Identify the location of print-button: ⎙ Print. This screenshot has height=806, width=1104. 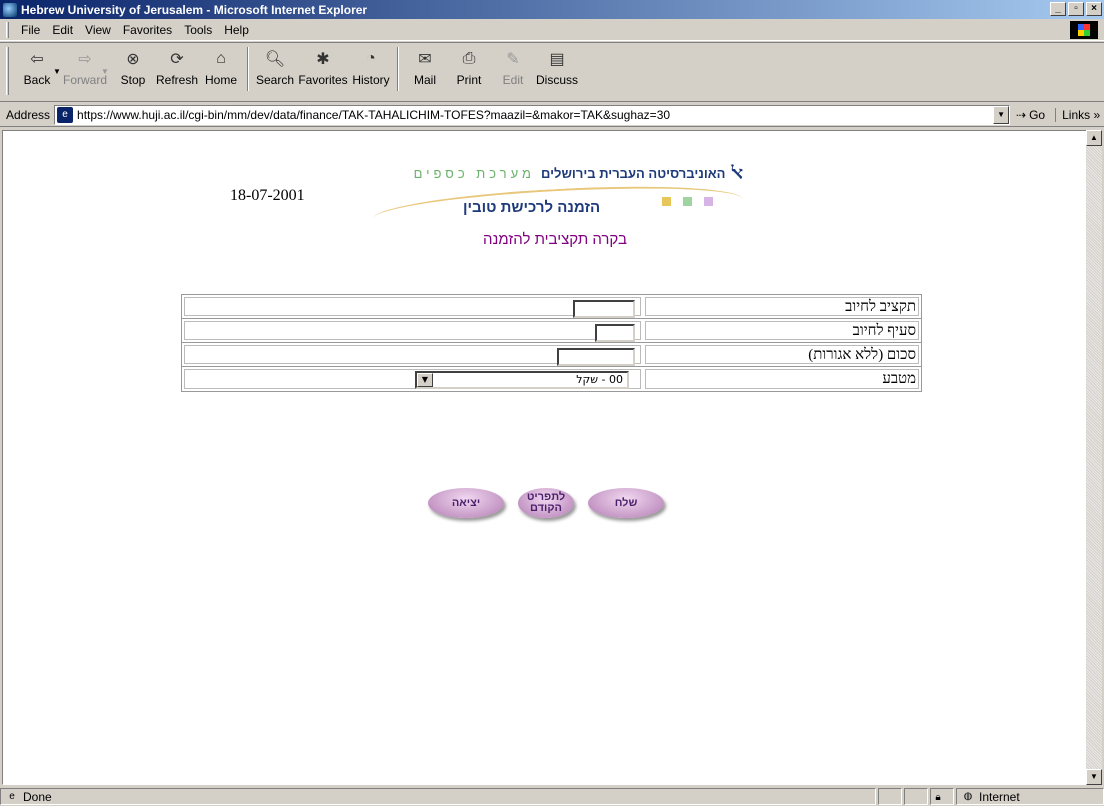
(469, 71).